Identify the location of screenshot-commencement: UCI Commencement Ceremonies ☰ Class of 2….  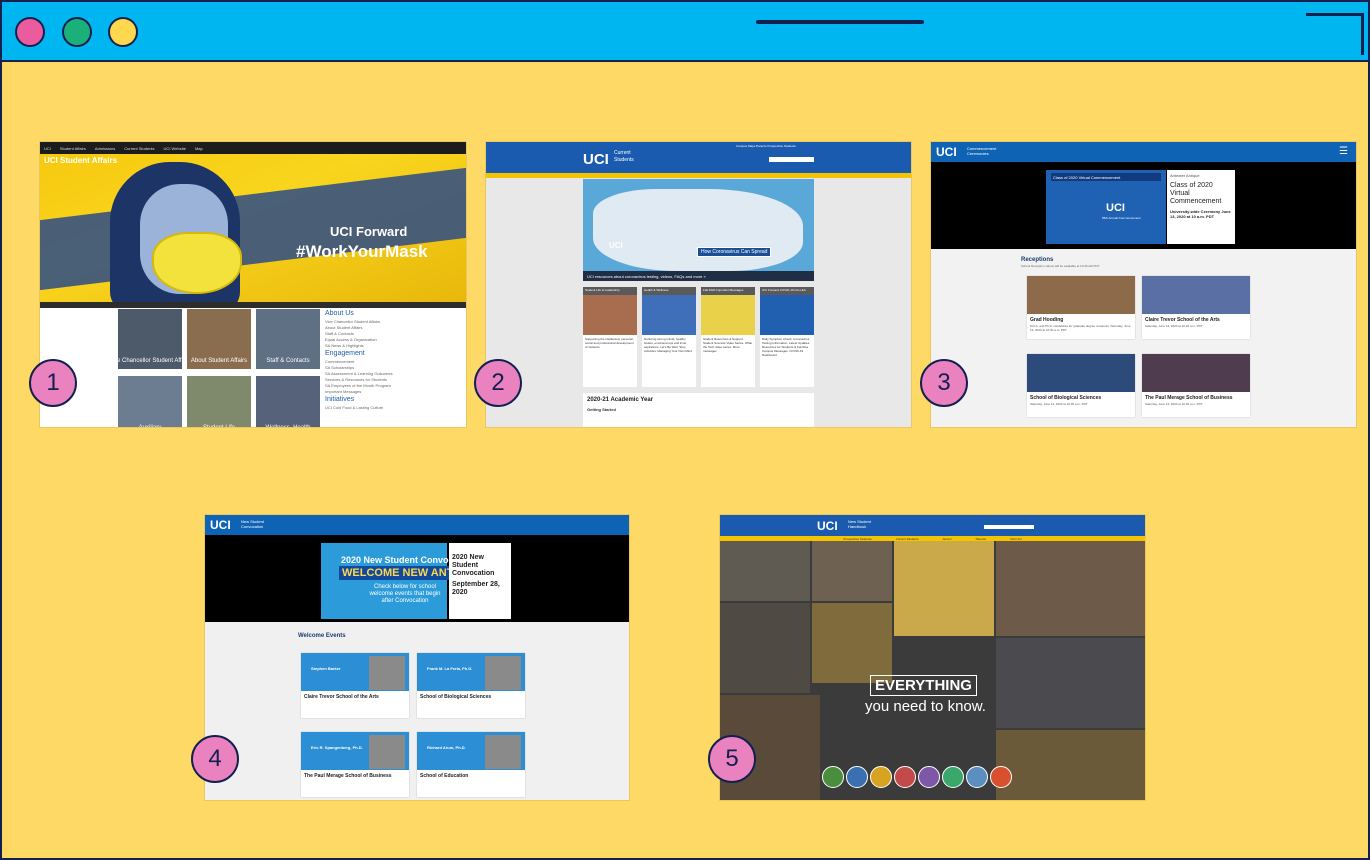
(1143, 284).